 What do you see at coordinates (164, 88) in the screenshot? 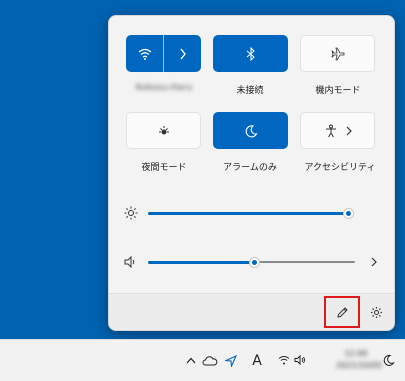
I see `wifi-tile-label: Kokosu-Haru` at bounding box center [164, 88].